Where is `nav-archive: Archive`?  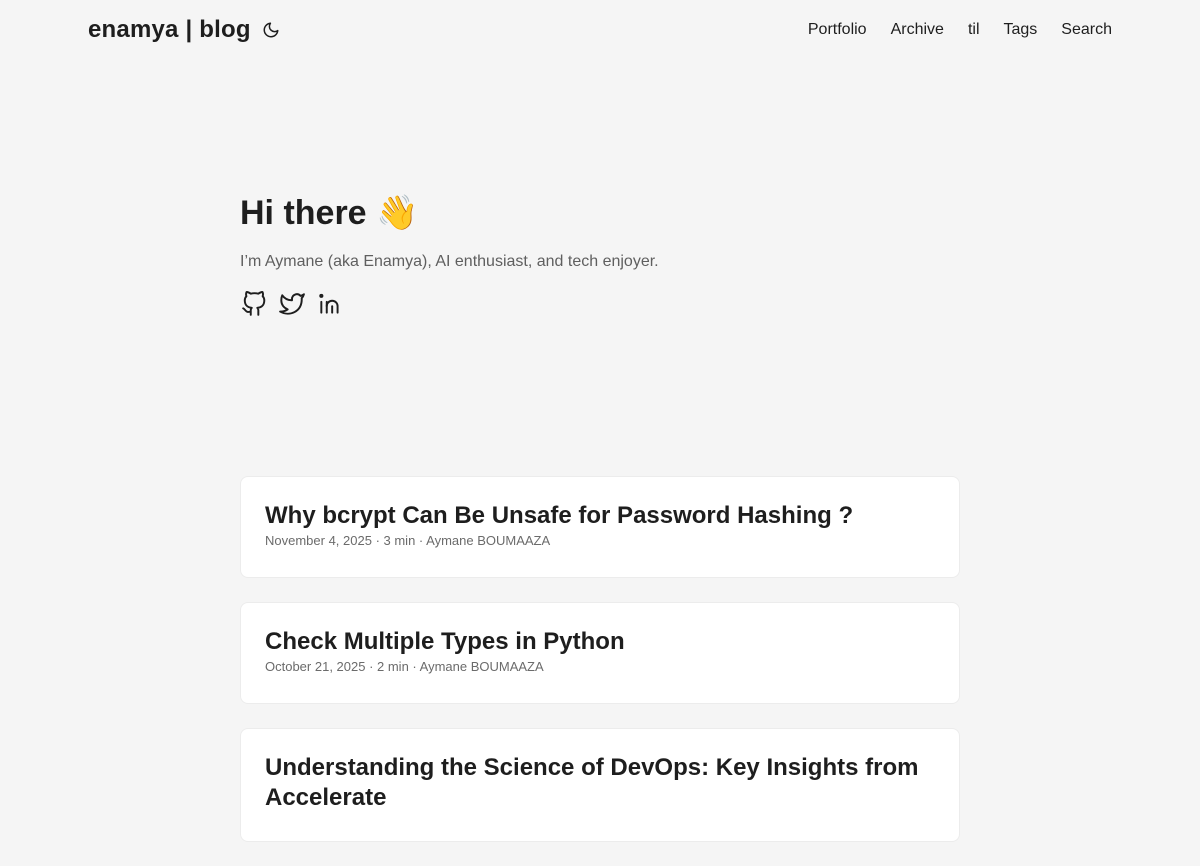
nav-archive: Archive is located at coordinates (917, 30).